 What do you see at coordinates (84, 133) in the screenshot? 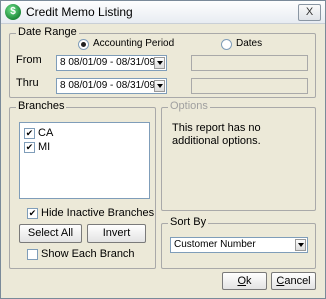
I see `list-item: ✔ CA` at bounding box center [84, 133].